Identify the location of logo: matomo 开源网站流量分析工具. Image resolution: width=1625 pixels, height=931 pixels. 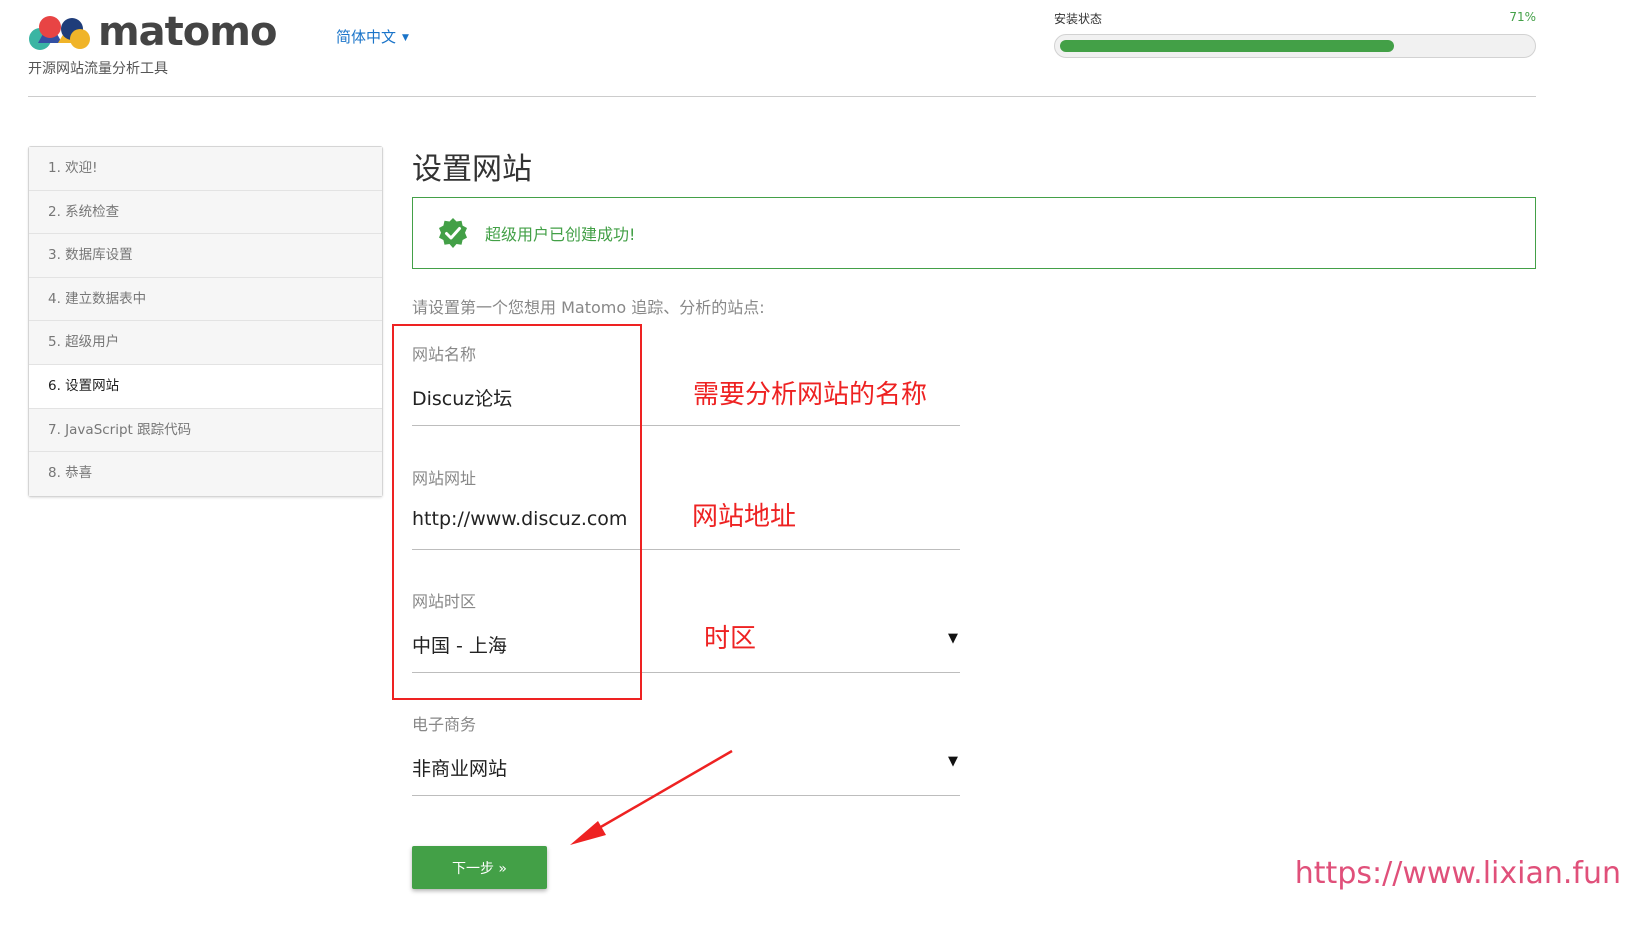
(152, 43).